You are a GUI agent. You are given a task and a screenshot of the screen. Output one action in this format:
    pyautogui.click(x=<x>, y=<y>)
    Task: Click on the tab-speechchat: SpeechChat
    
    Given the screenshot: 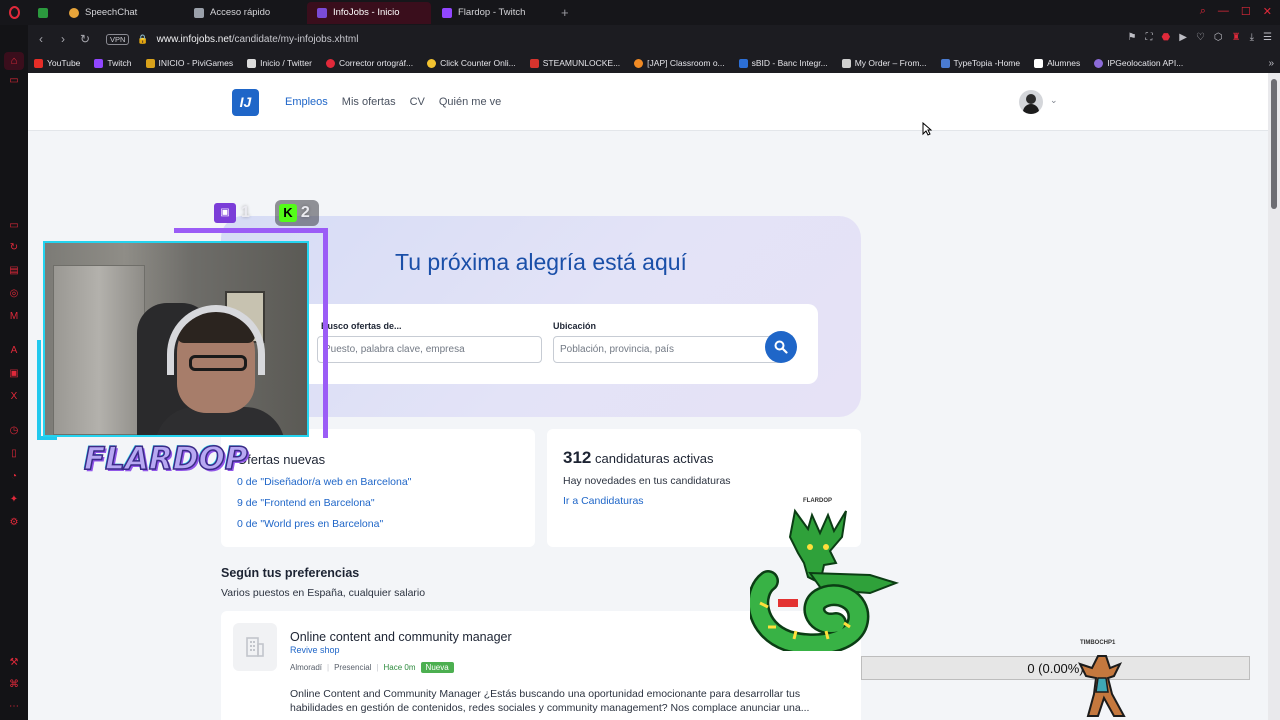 What is the action you would take?
    pyautogui.click(x=121, y=13)
    